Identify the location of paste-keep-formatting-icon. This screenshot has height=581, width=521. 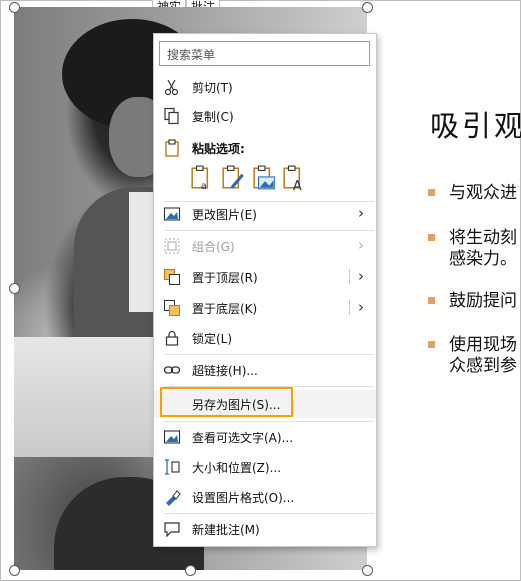
(233, 178).